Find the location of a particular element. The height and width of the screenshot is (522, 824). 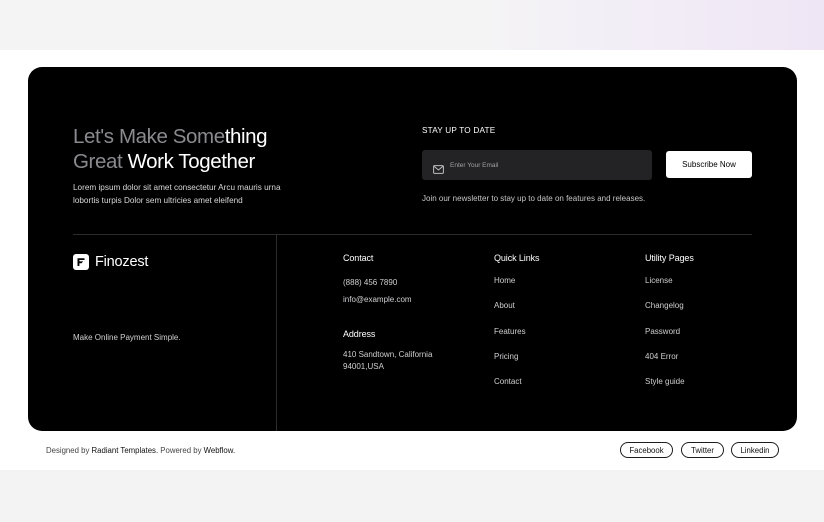

quick-link-features: Features is located at coordinates (510, 331).